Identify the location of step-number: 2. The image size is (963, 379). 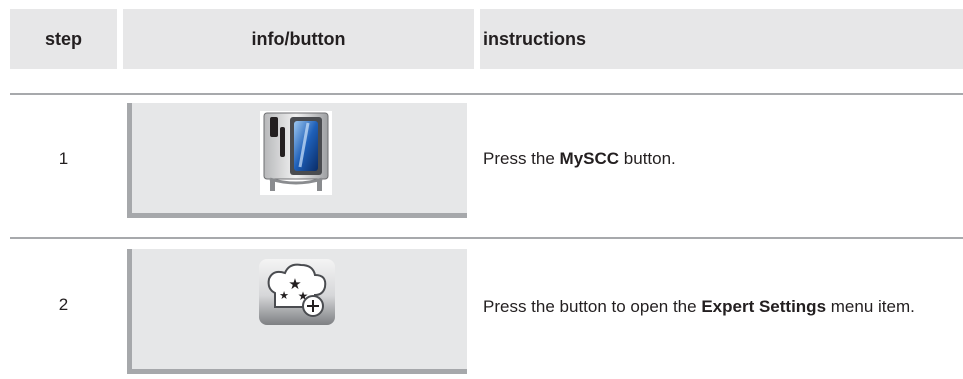
(63, 304).